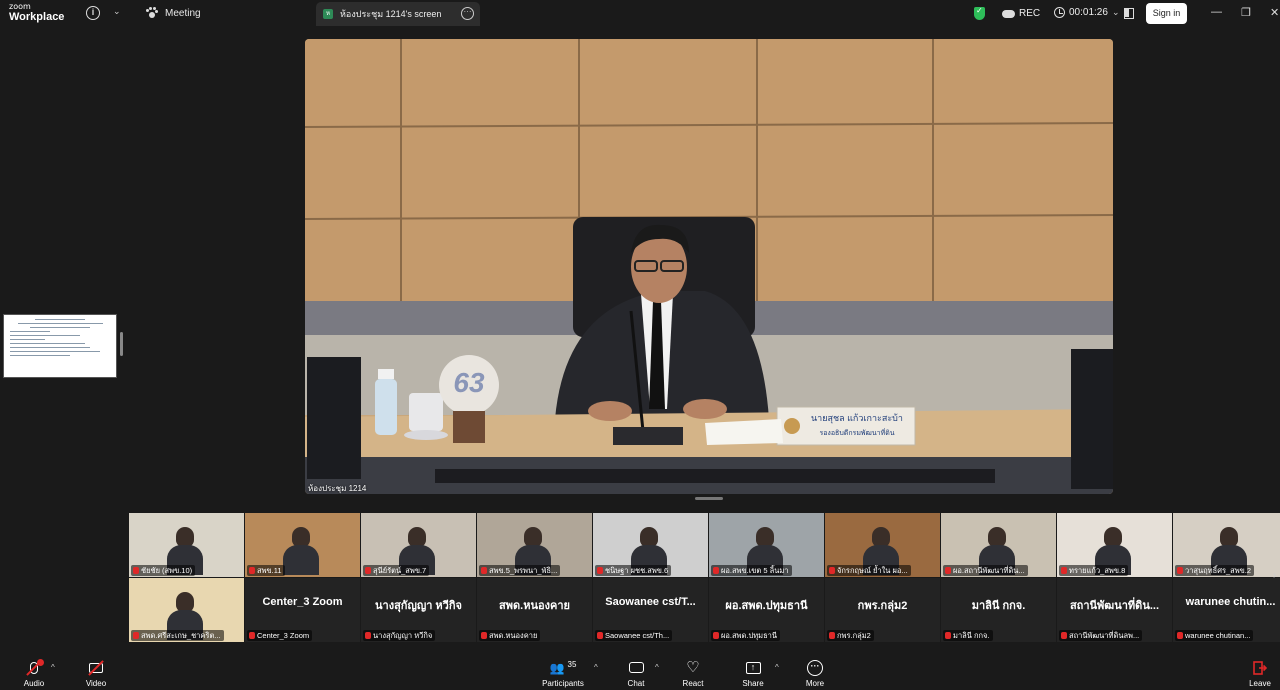 This screenshot has height=690, width=1280. I want to click on participant-tile: ผอ.สพด.ปทุมธานี ผอ.สพด.ปทุมธานี, so click(766, 610).